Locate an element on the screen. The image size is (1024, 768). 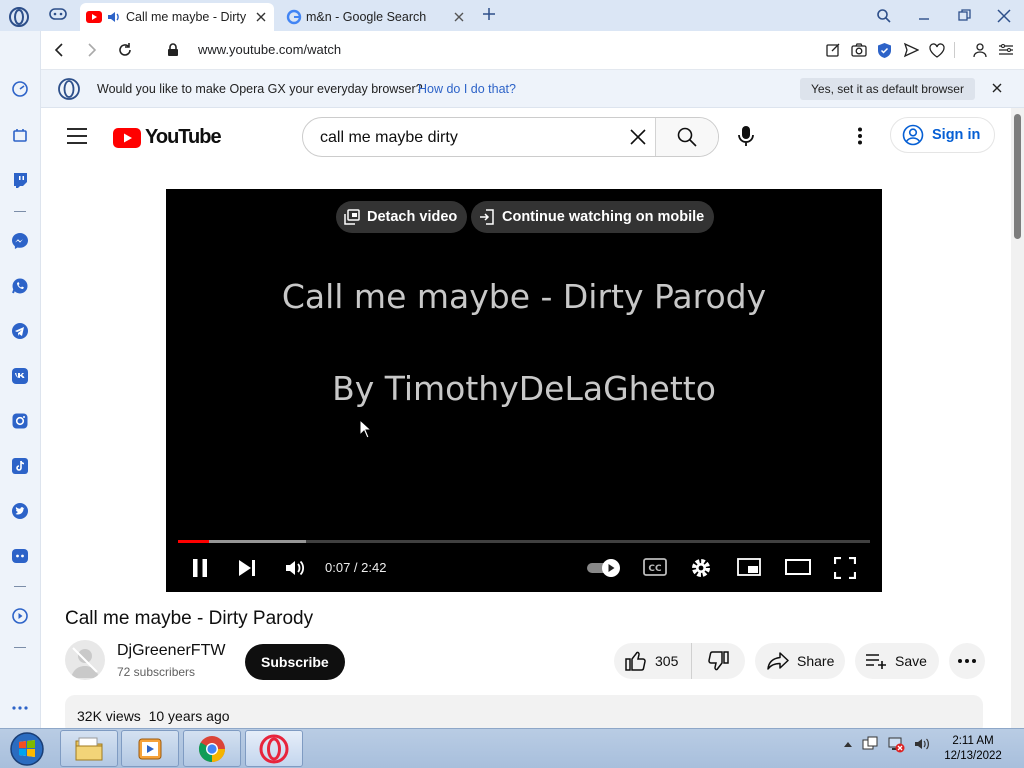
reload-icon is located at coordinates (125, 50).